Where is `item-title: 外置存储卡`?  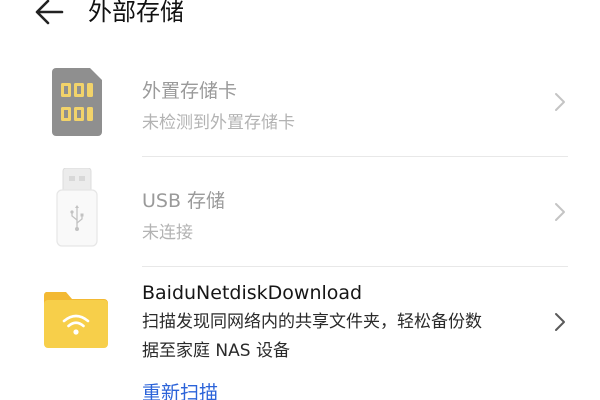
item-title: 外置存储卡 is located at coordinates (190, 91).